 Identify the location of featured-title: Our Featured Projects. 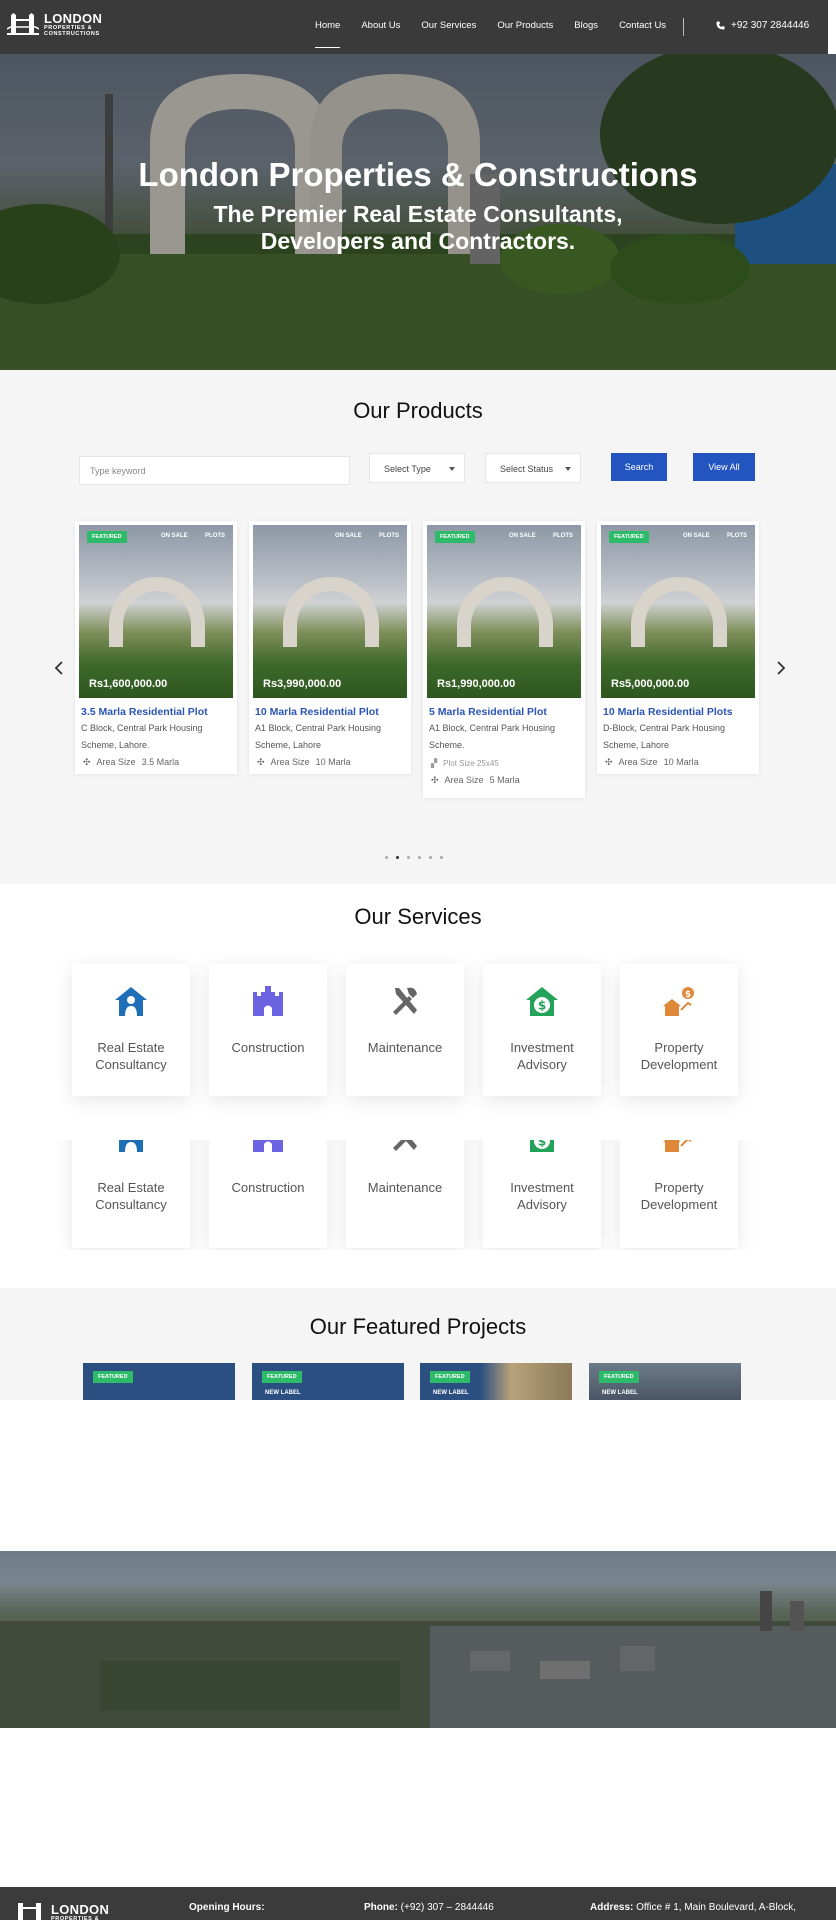
(418, 1326).